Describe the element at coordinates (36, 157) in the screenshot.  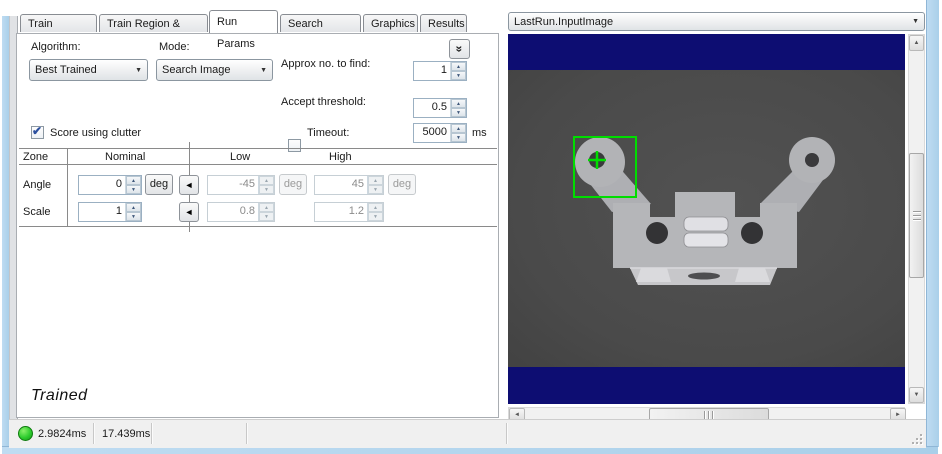
I see `zone-header: Zone` at that location.